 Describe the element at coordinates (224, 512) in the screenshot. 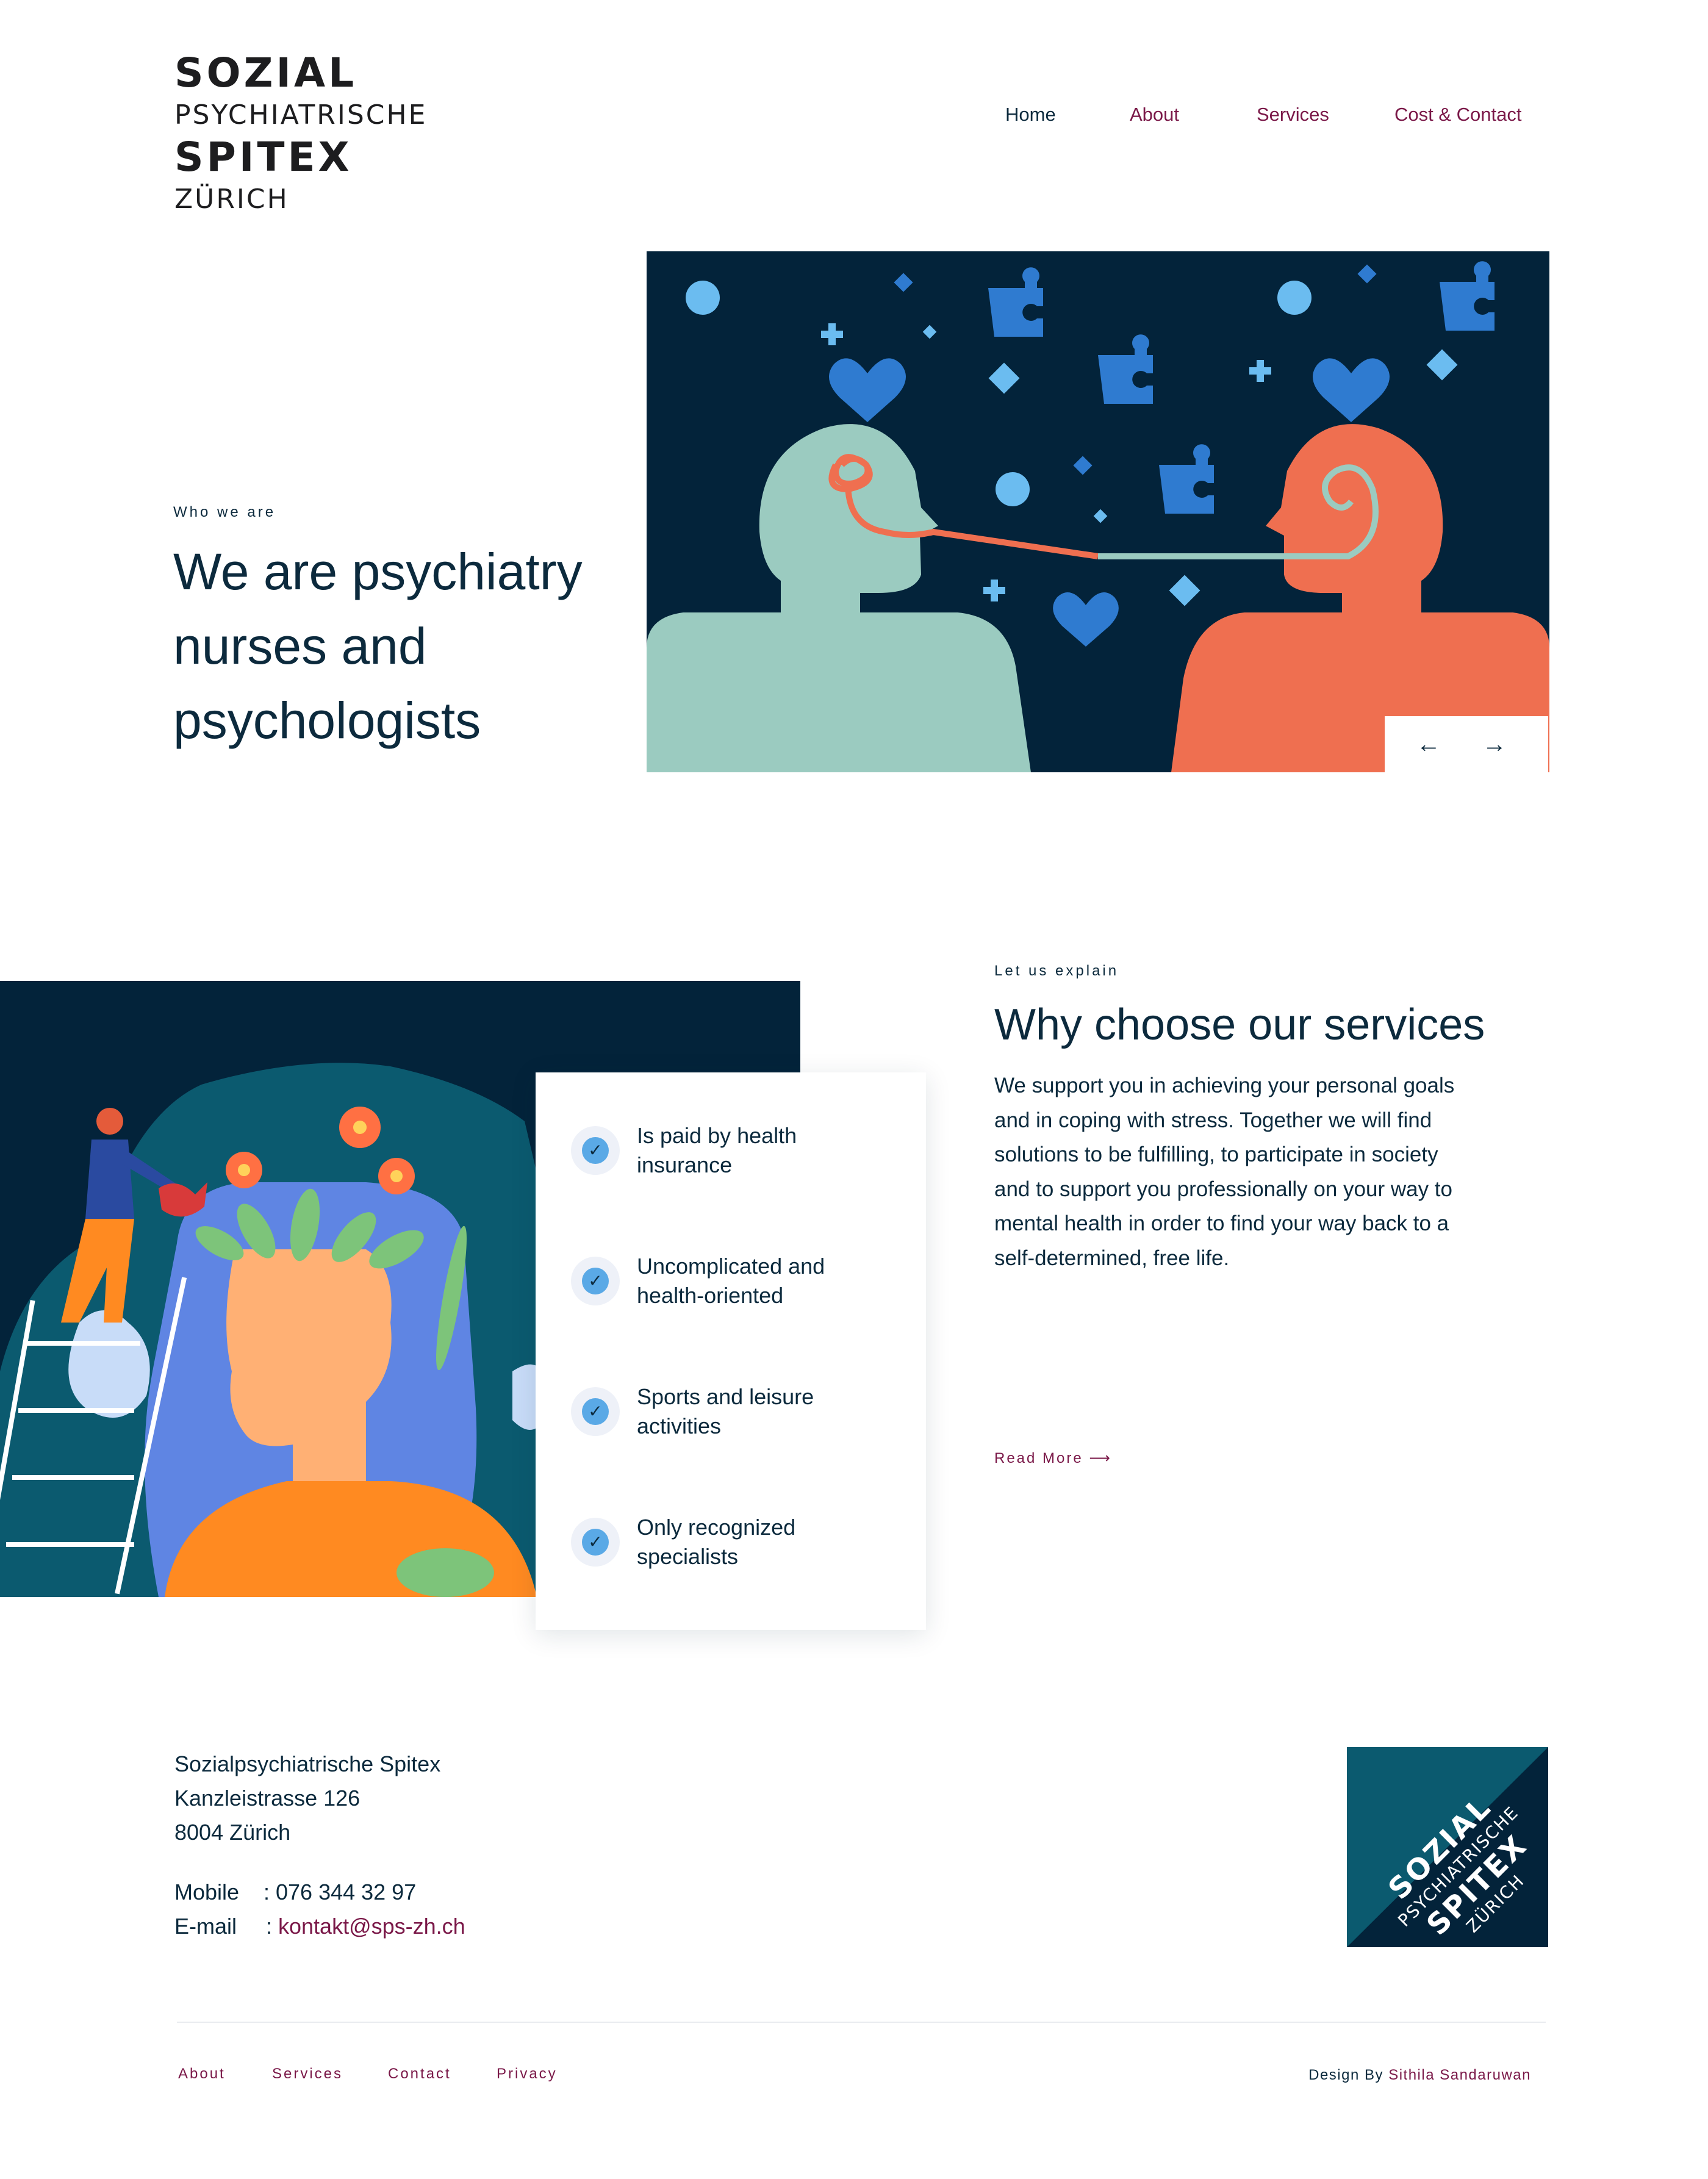

I see `hero-eyebrow: Who we are` at that location.